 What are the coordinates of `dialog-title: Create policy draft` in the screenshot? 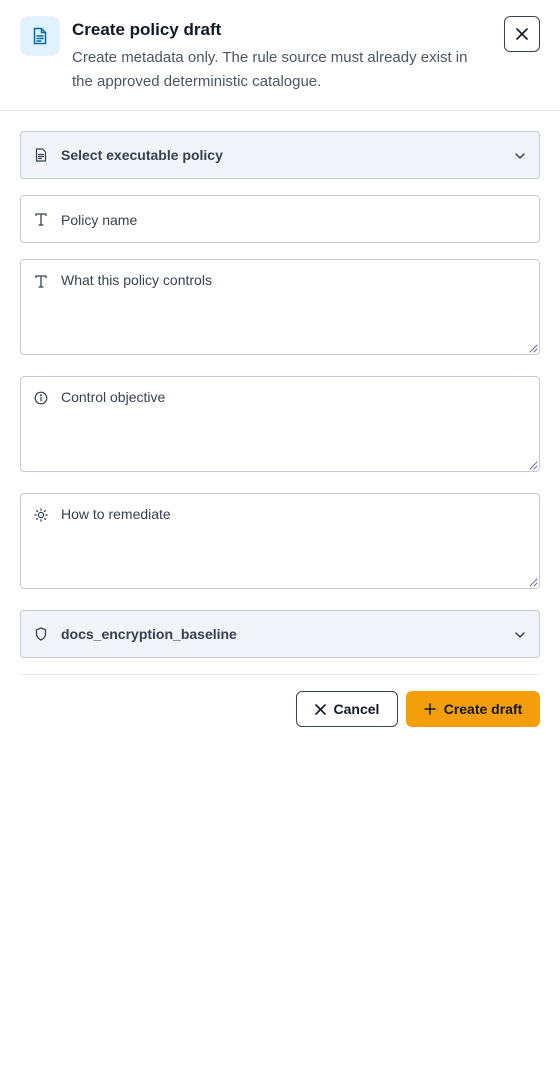 It's located at (147, 29).